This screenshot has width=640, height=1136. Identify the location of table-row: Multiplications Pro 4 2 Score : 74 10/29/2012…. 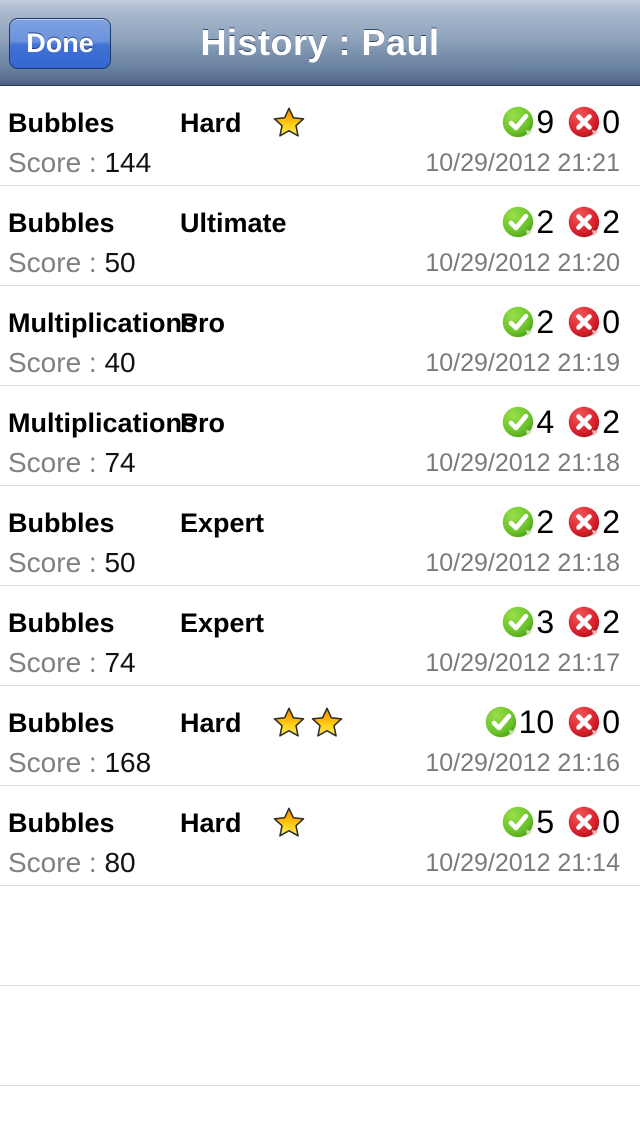
(320, 436).